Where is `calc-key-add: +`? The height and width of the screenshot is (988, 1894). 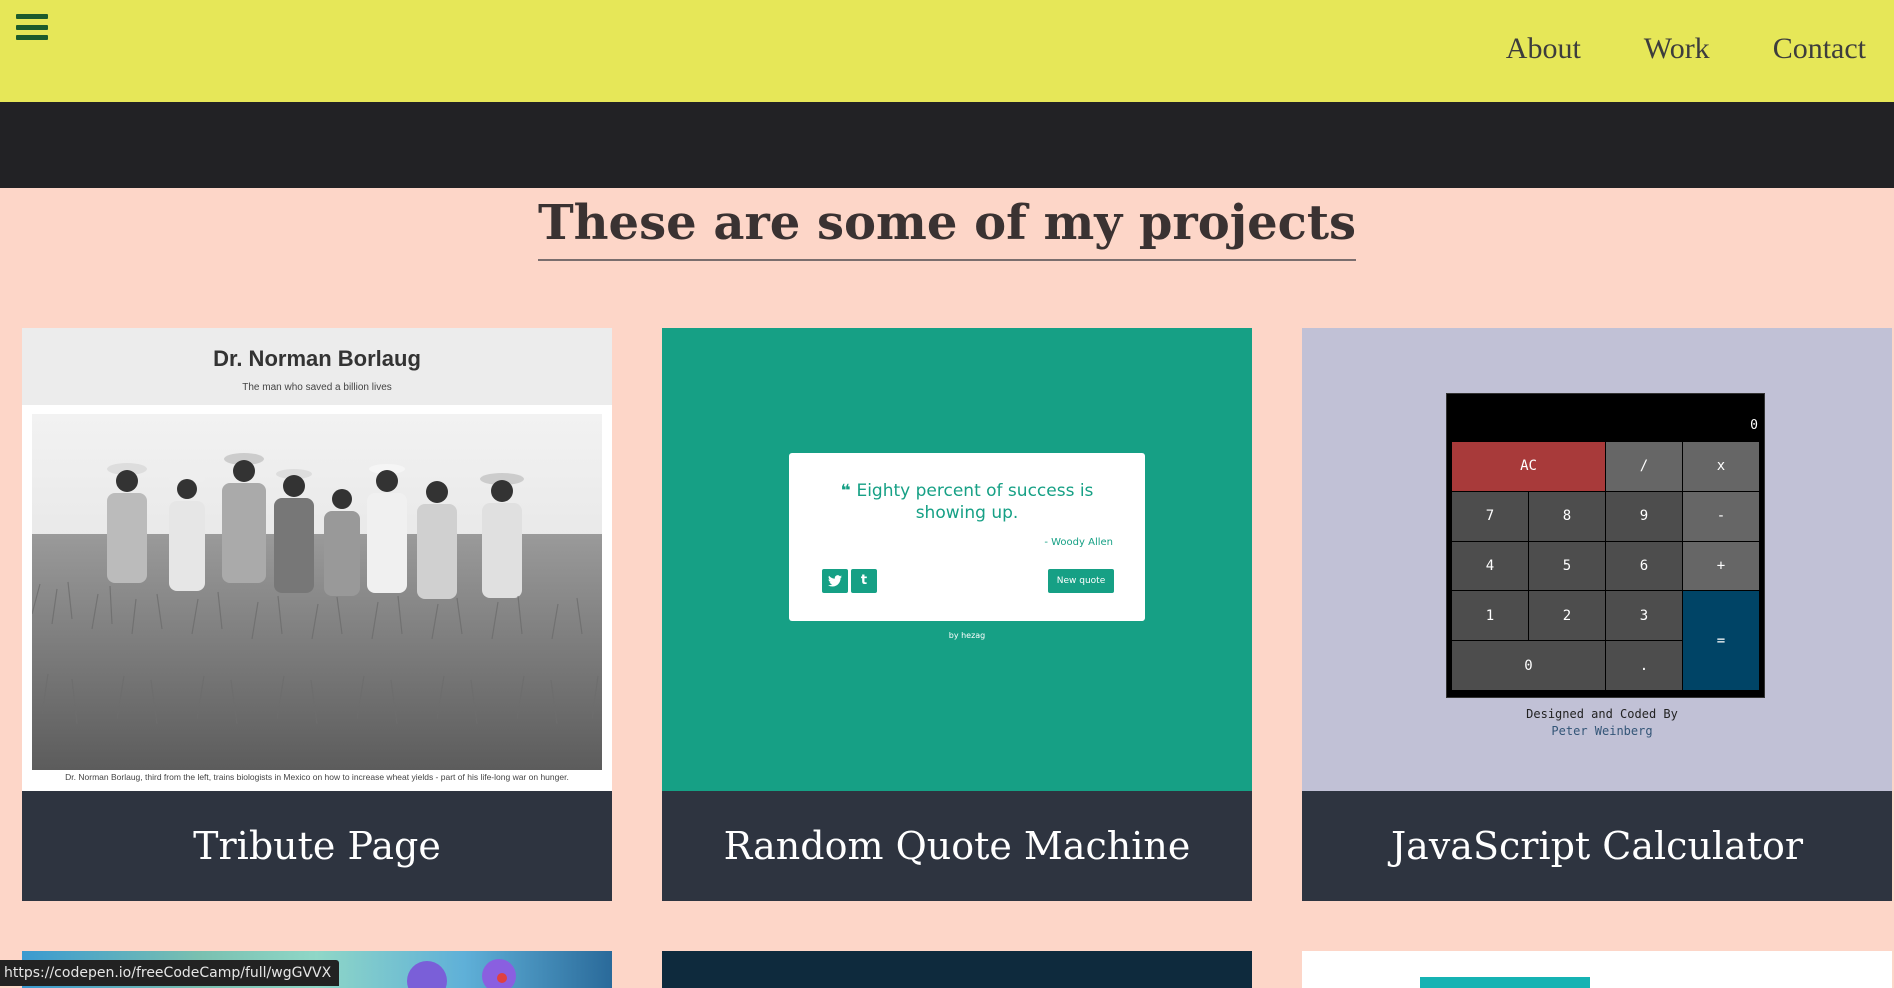
calc-key-add: + is located at coordinates (1721, 566).